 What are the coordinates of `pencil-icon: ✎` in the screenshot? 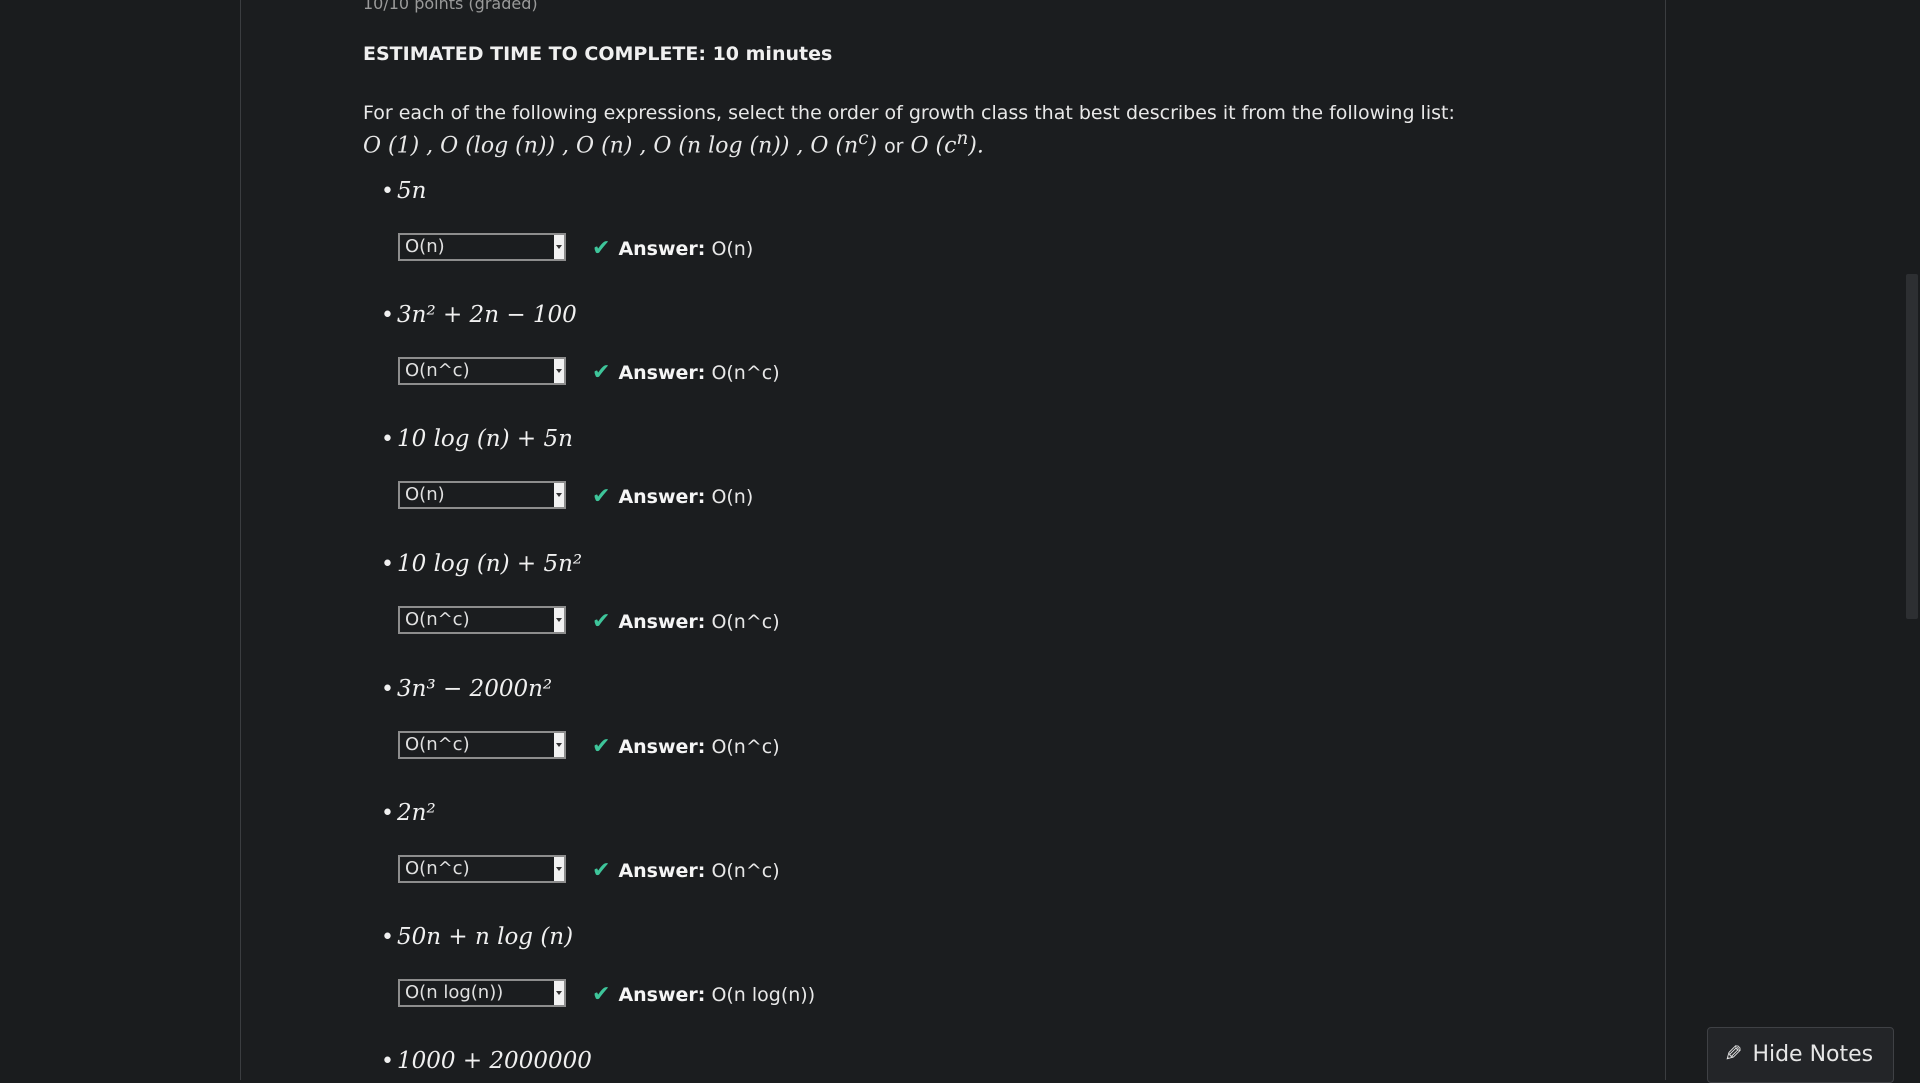 It's located at (1733, 1054).